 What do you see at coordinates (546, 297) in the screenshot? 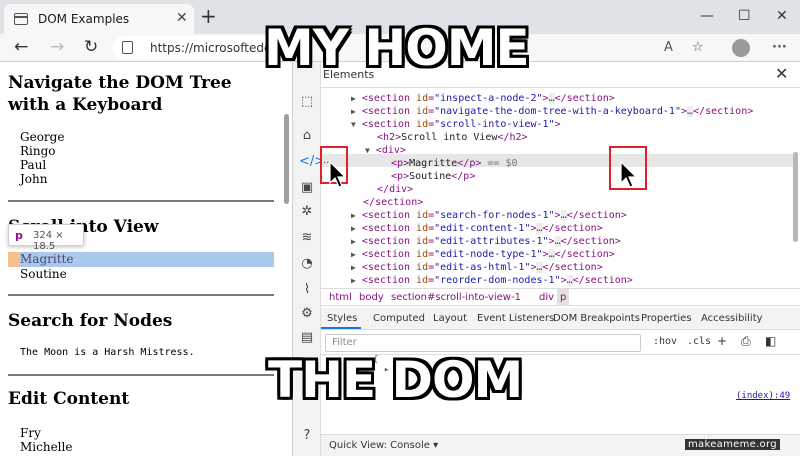
I see `breadcrumb-item: div` at bounding box center [546, 297].